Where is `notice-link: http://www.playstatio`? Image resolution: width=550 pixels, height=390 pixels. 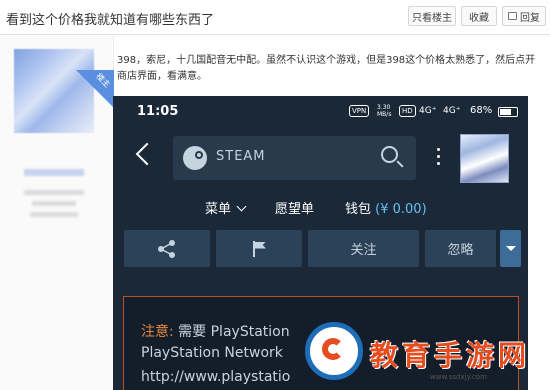 notice-link: http://www.playstatio is located at coordinates (215, 377).